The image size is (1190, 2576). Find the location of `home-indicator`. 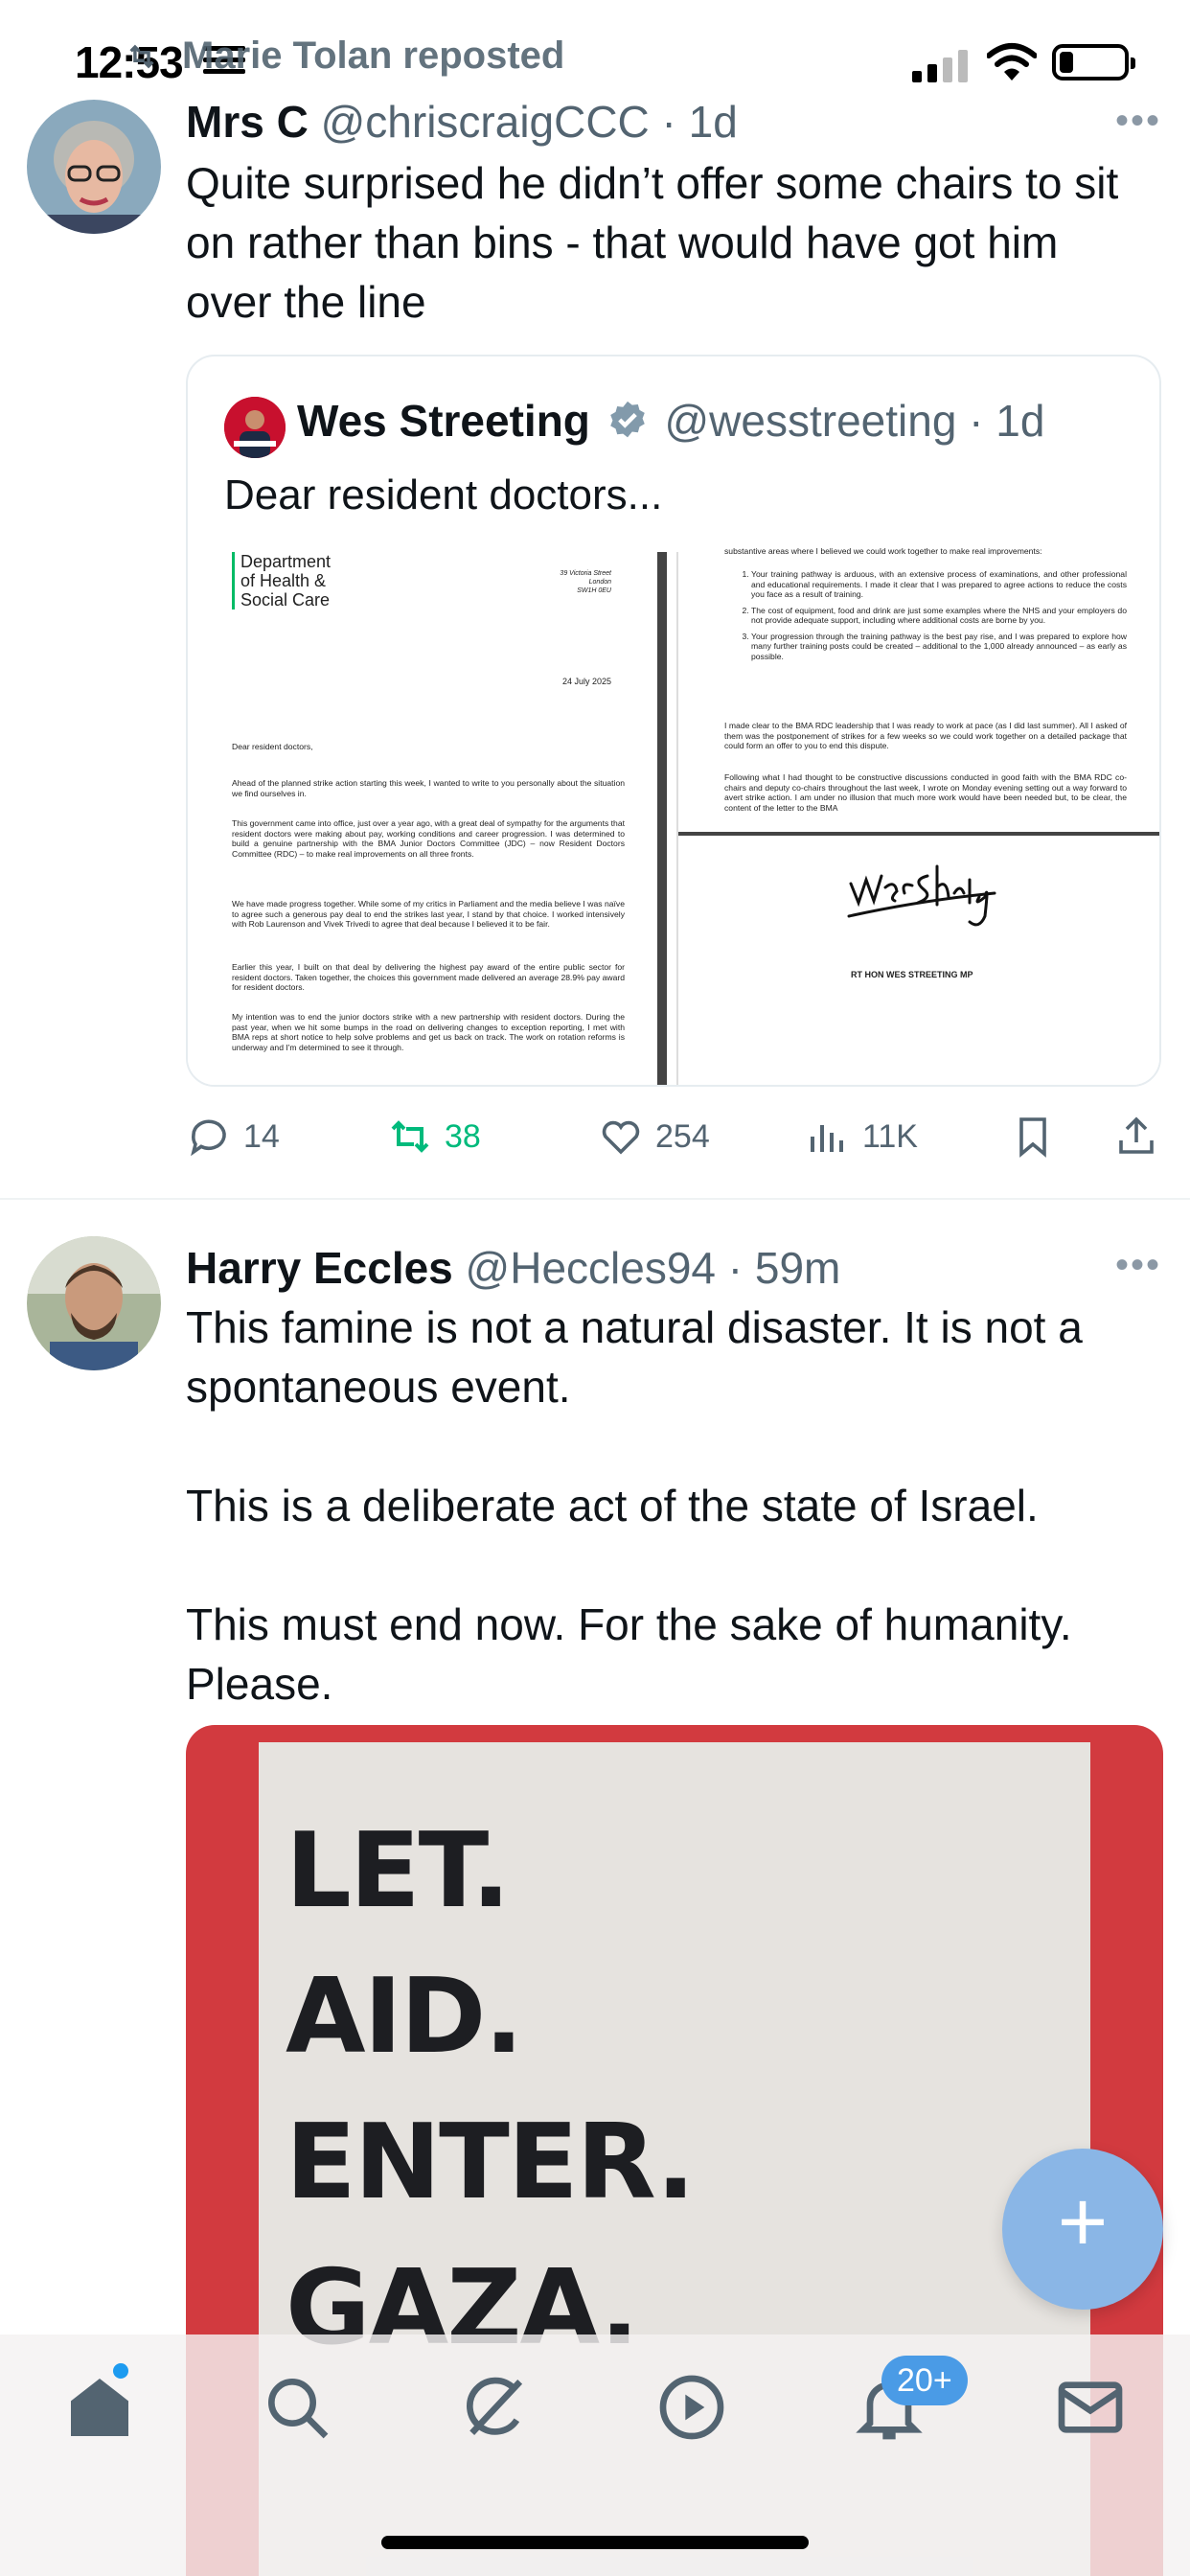

home-indicator is located at coordinates (595, 2542).